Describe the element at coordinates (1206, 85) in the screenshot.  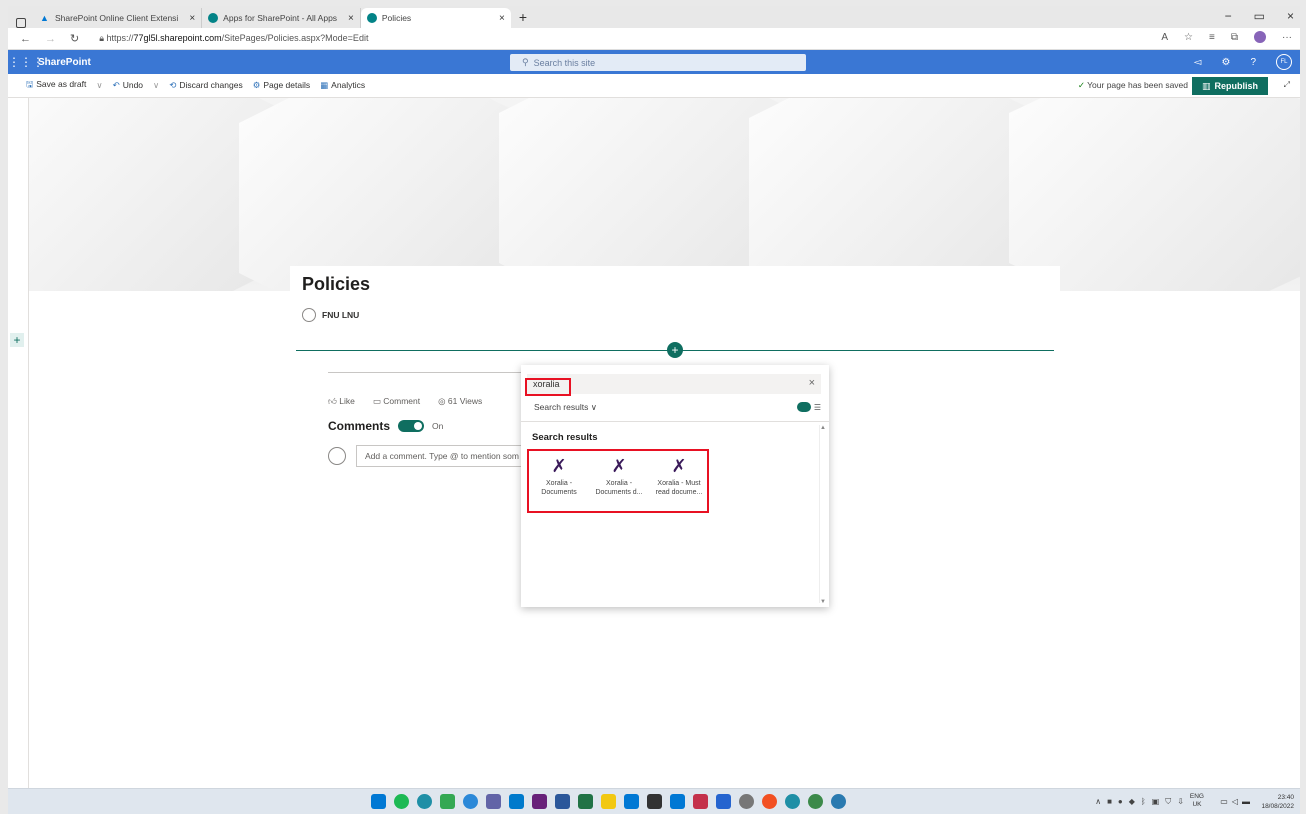
I see `republish-icon: ▥` at that location.